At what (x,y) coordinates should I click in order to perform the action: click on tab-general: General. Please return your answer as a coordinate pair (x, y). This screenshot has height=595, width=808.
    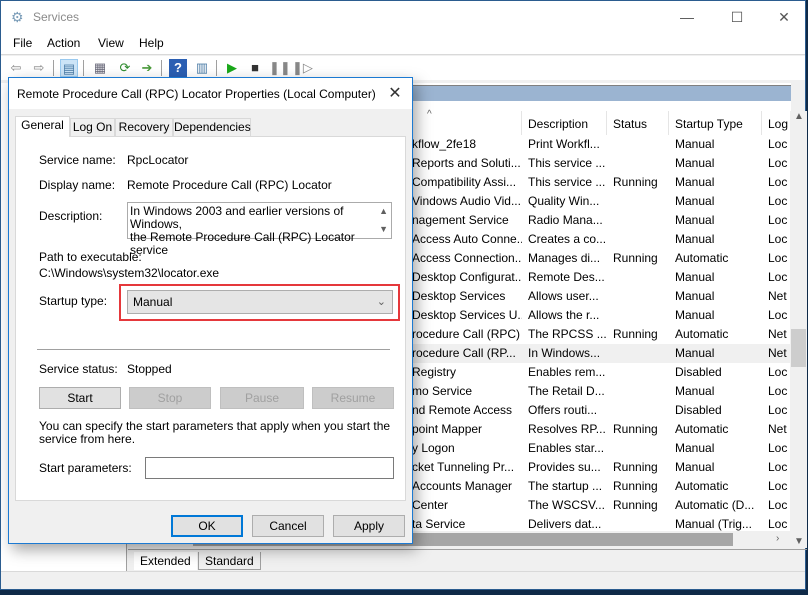
    Looking at the image, I should click on (42, 126).